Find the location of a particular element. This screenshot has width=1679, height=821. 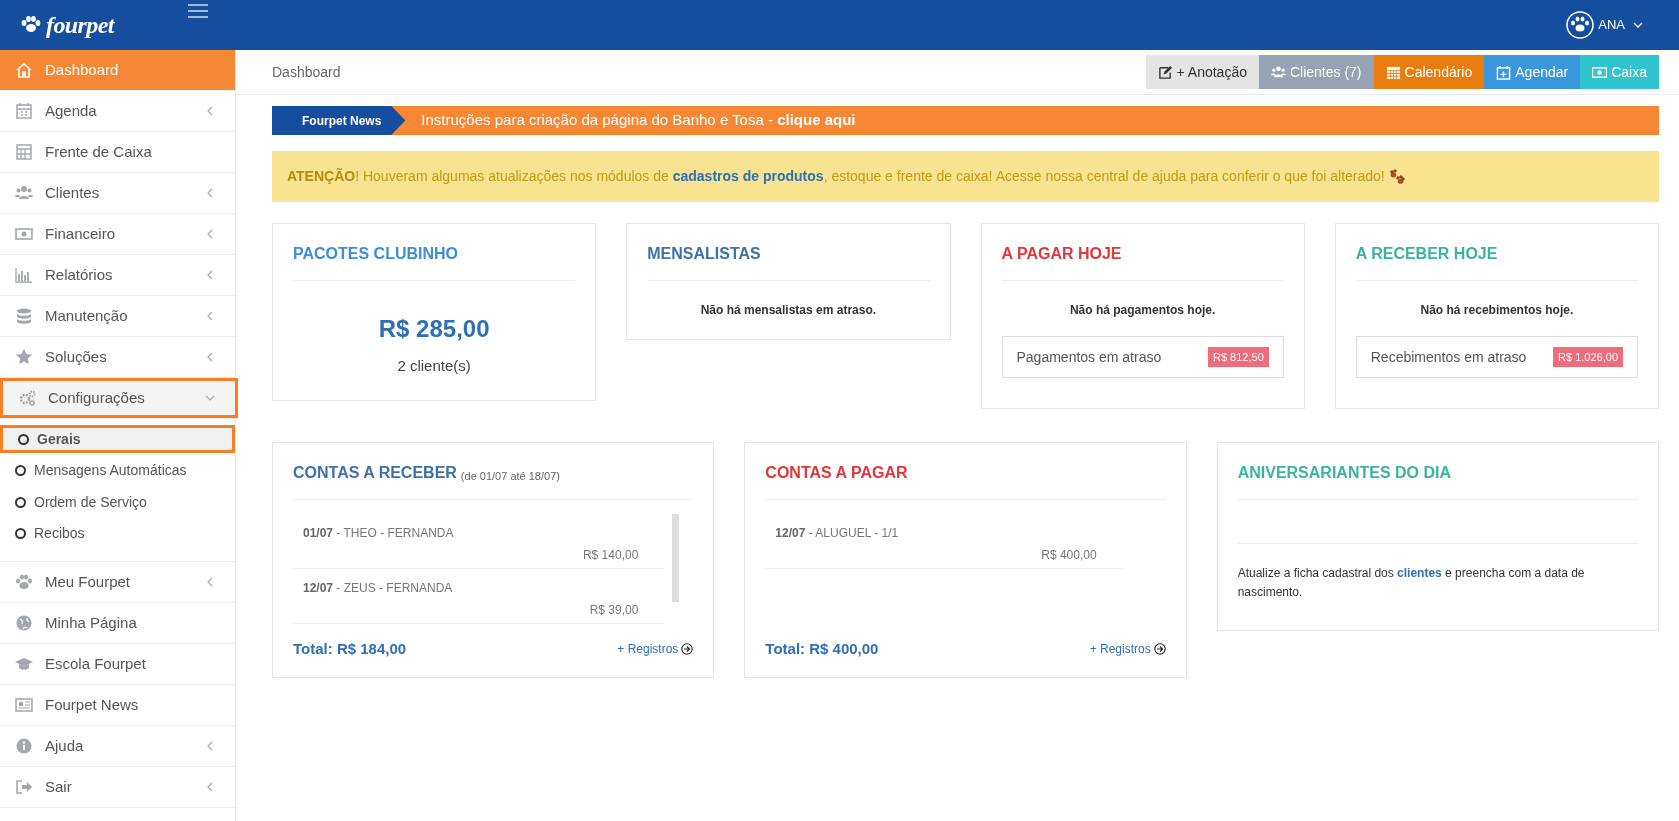

submenu-item: Mensagens Automáticas is located at coordinates (117, 470).